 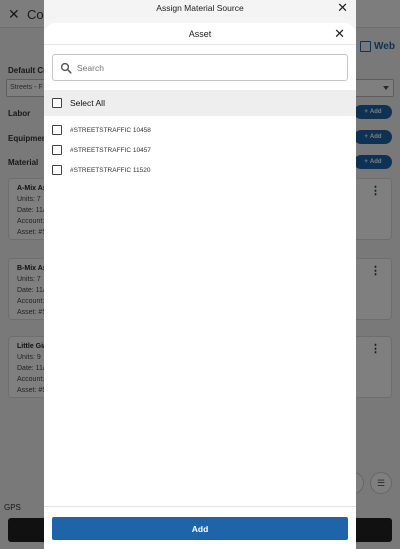 What do you see at coordinates (200, 170) in the screenshot?
I see `list-item: #STREETSTRAFFIC 11520` at bounding box center [200, 170].